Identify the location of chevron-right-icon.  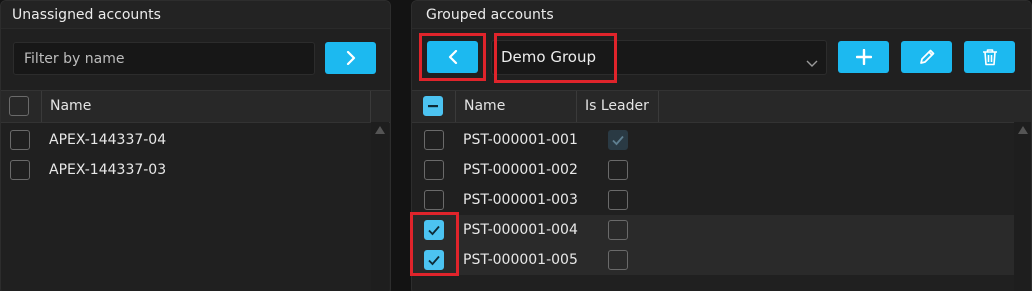
(351, 58).